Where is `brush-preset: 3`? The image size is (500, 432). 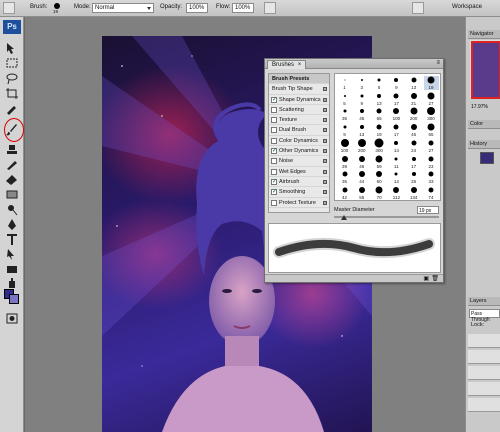 brush-preset: 3 is located at coordinates (361, 83).